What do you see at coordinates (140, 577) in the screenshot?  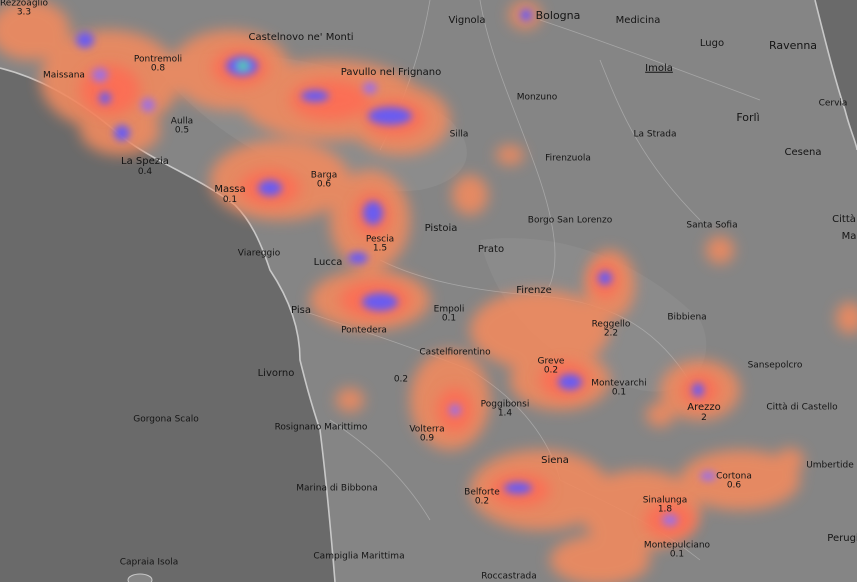 I see `capraia-island` at bounding box center [140, 577].